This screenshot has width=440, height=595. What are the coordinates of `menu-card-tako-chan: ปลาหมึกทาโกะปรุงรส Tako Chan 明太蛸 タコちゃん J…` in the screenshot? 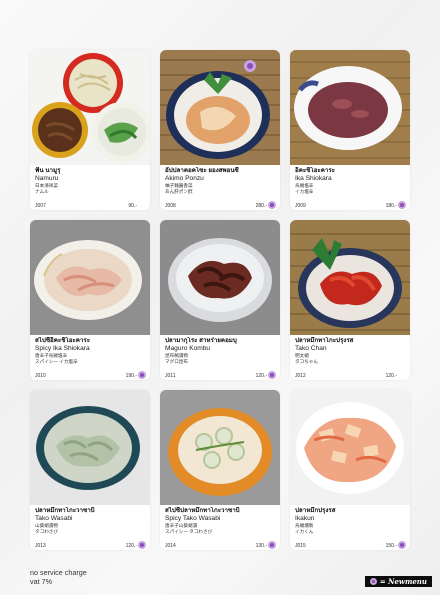 It's located at (350, 300).